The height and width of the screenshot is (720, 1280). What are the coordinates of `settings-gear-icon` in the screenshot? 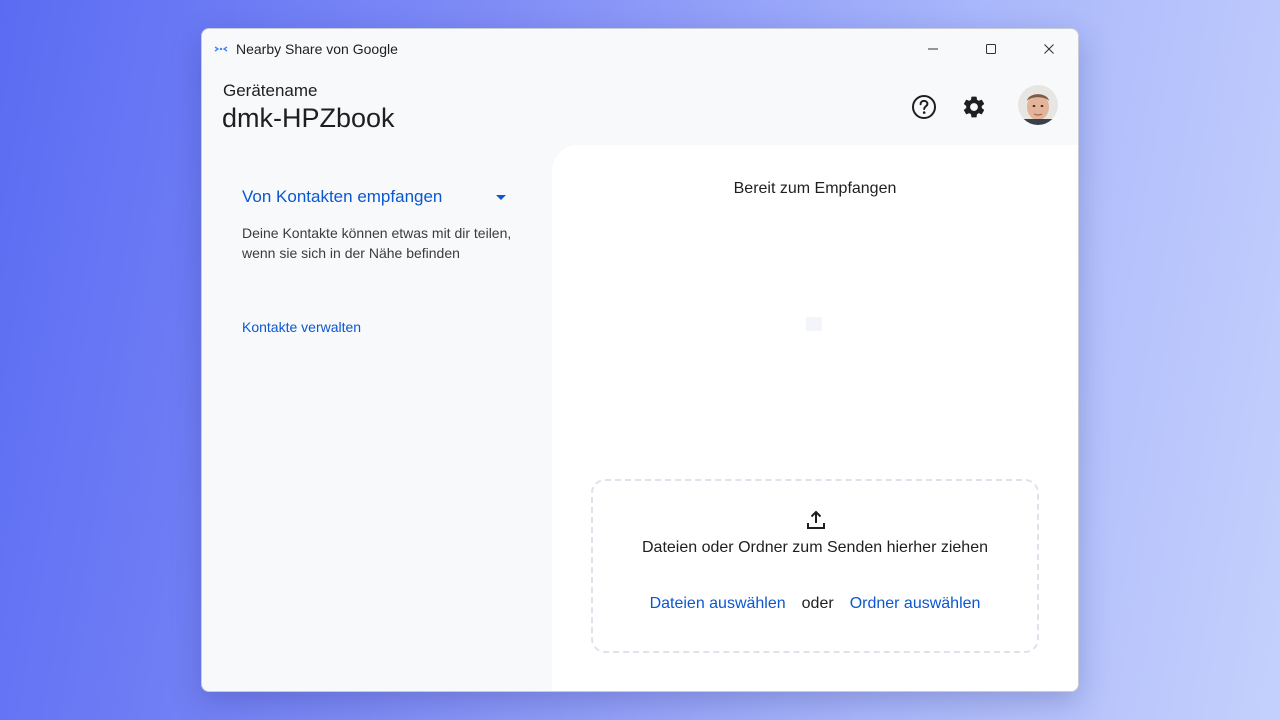 It's located at (974, 107).